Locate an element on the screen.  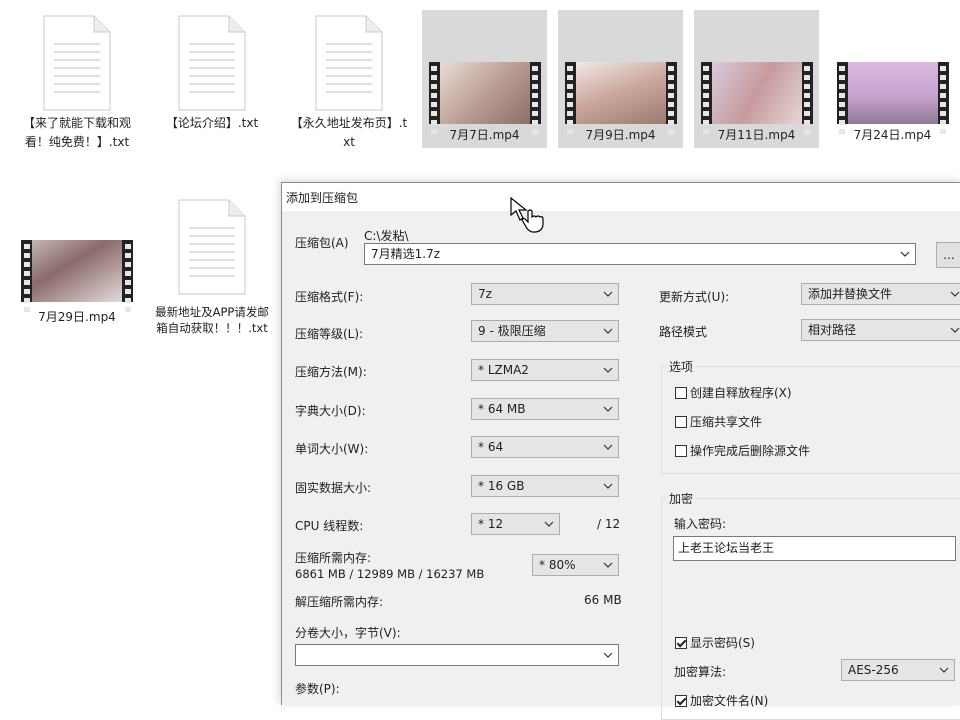
memory-percent-combo: * 80% is located at coordinates (575, 565).